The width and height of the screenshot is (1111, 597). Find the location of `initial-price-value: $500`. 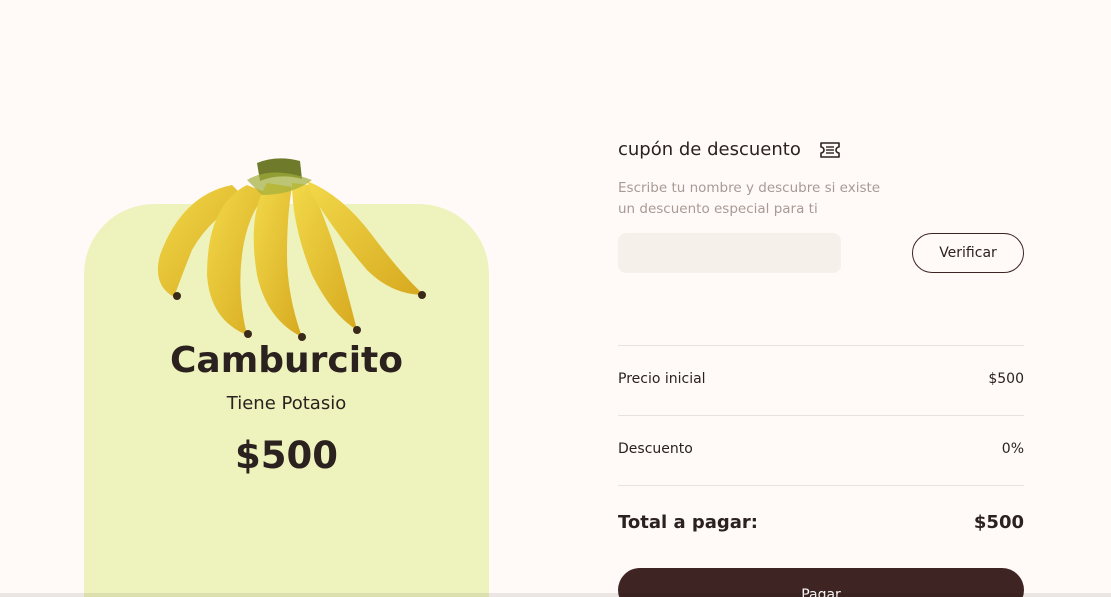

initial-price-value: $500 is located at coordinates (1006, 379).